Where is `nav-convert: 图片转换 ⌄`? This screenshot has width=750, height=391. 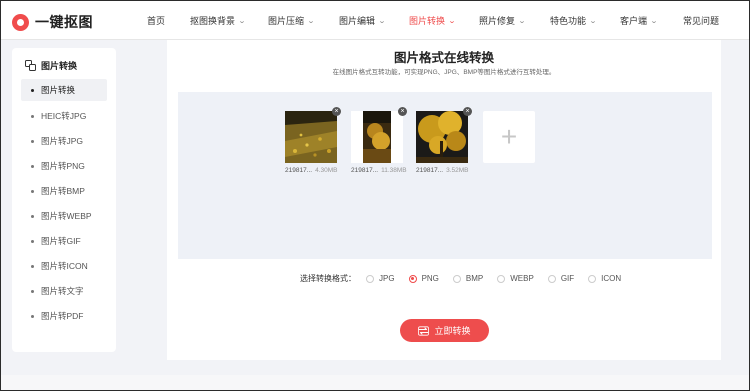 nav-convert: 图片转换 ⌄ is located at coordinates (433, 20).